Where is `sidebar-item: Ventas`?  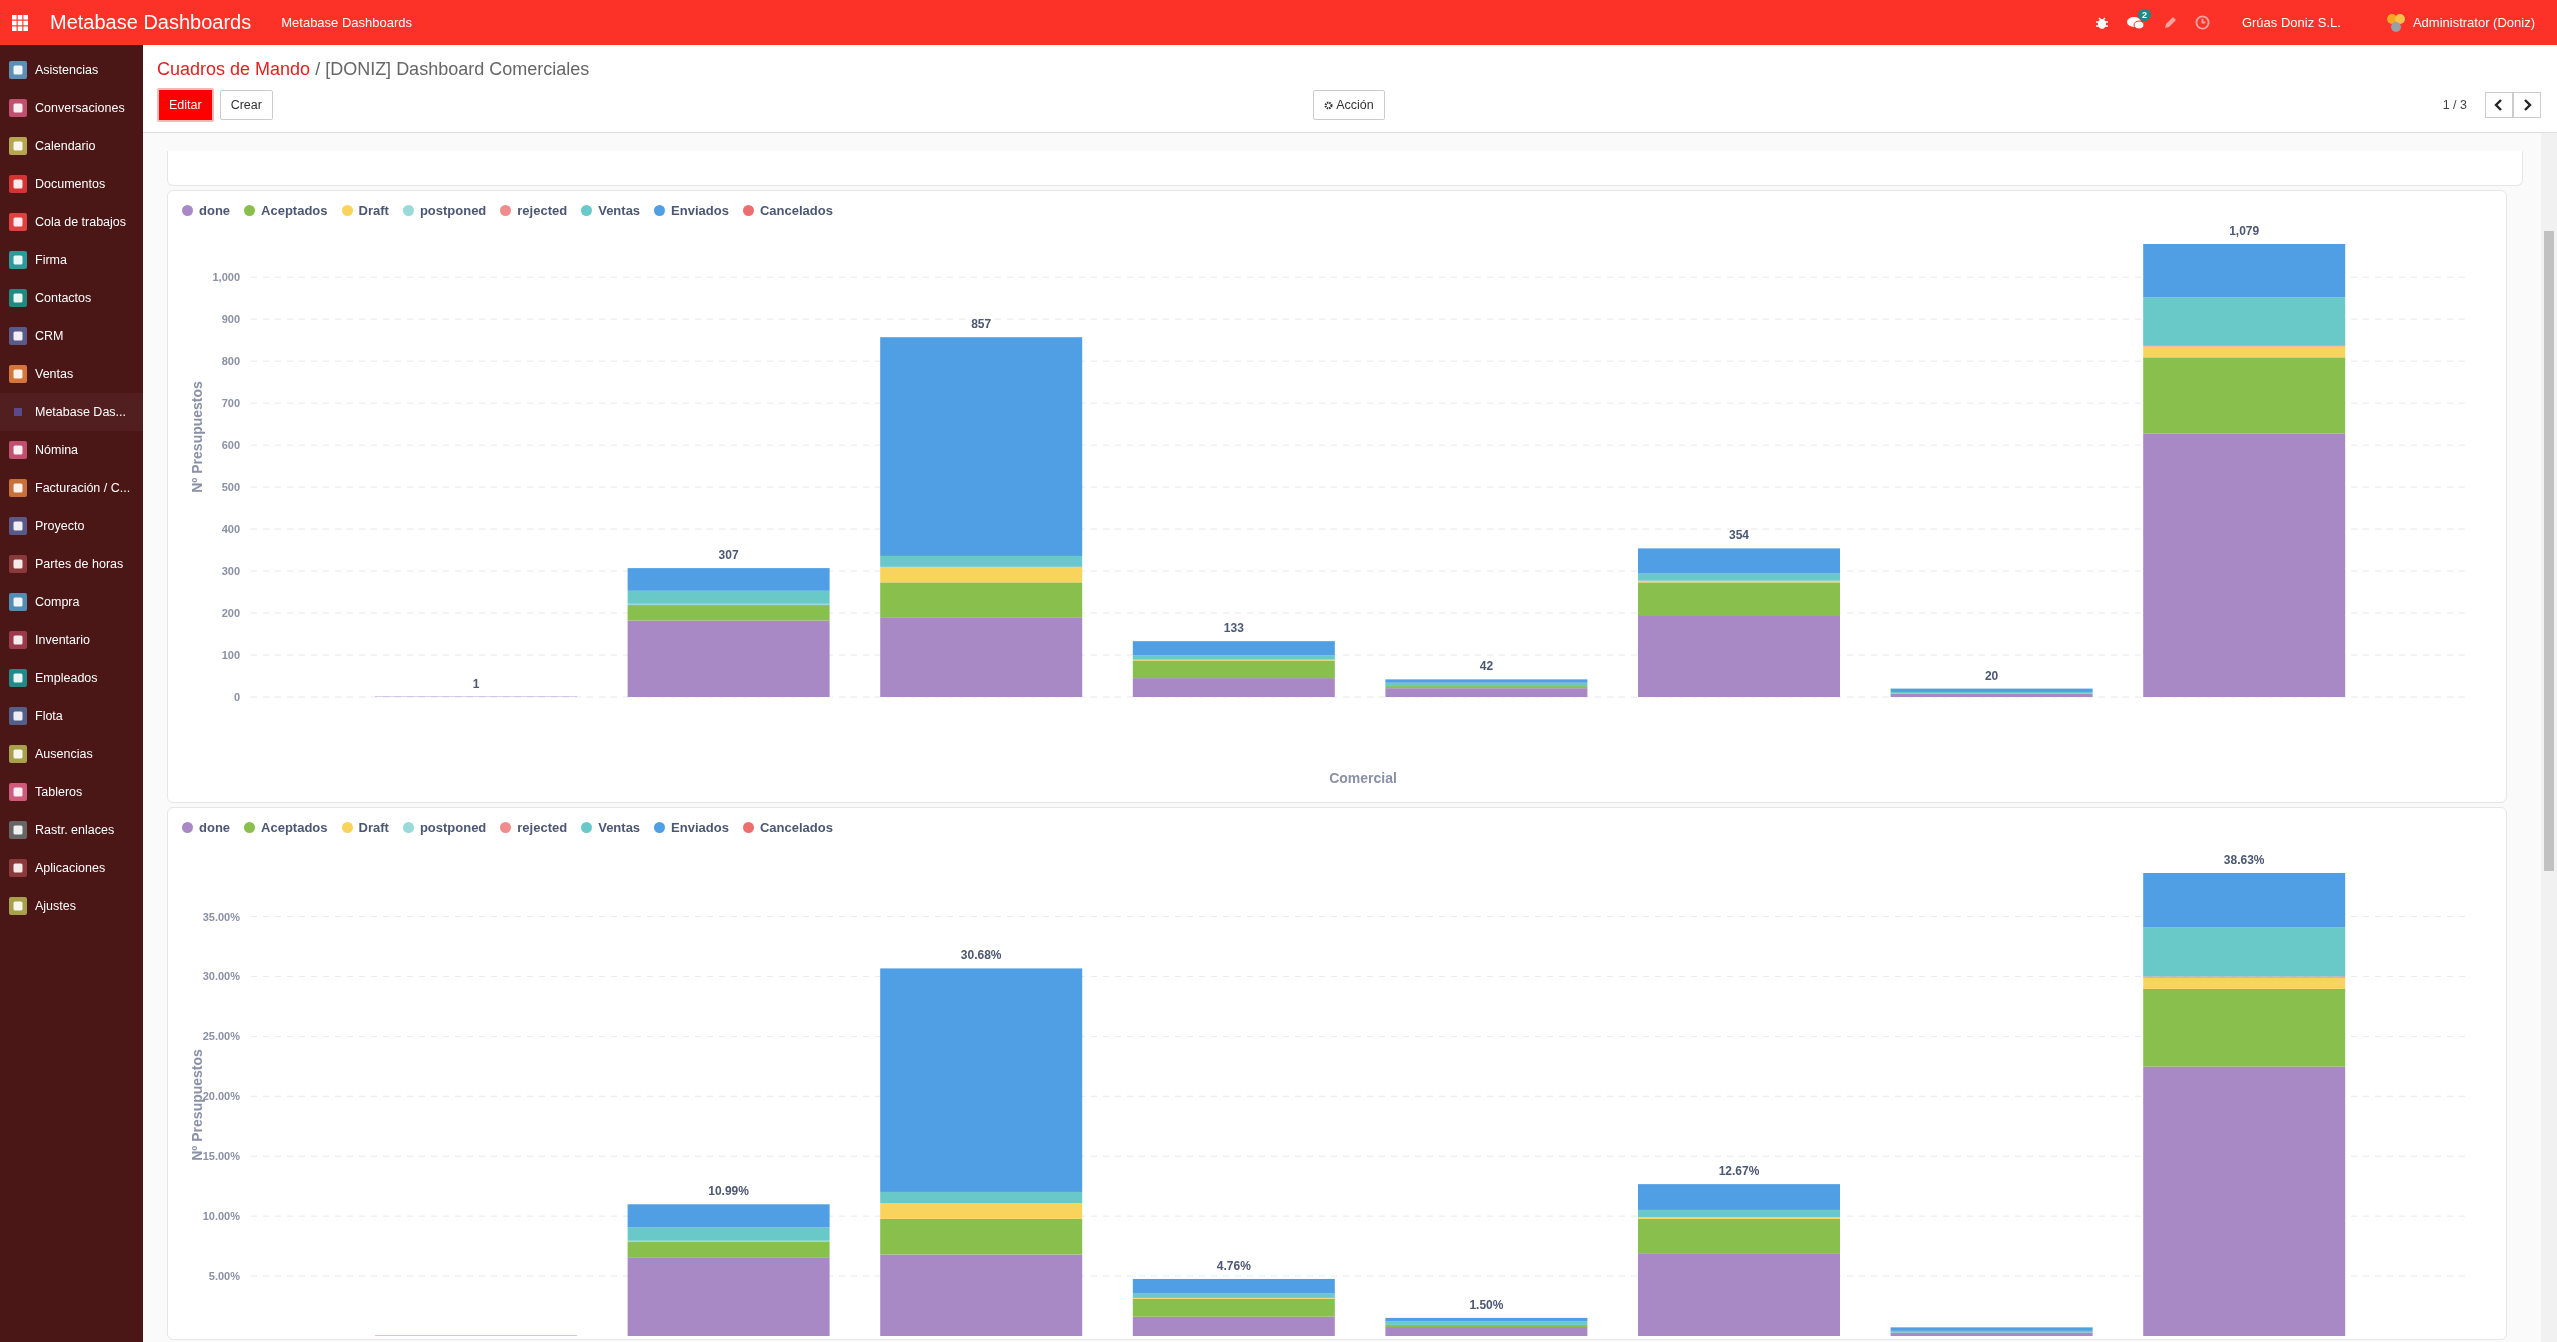
sidebar-item: Ventas is located at coordinates (71, 374).